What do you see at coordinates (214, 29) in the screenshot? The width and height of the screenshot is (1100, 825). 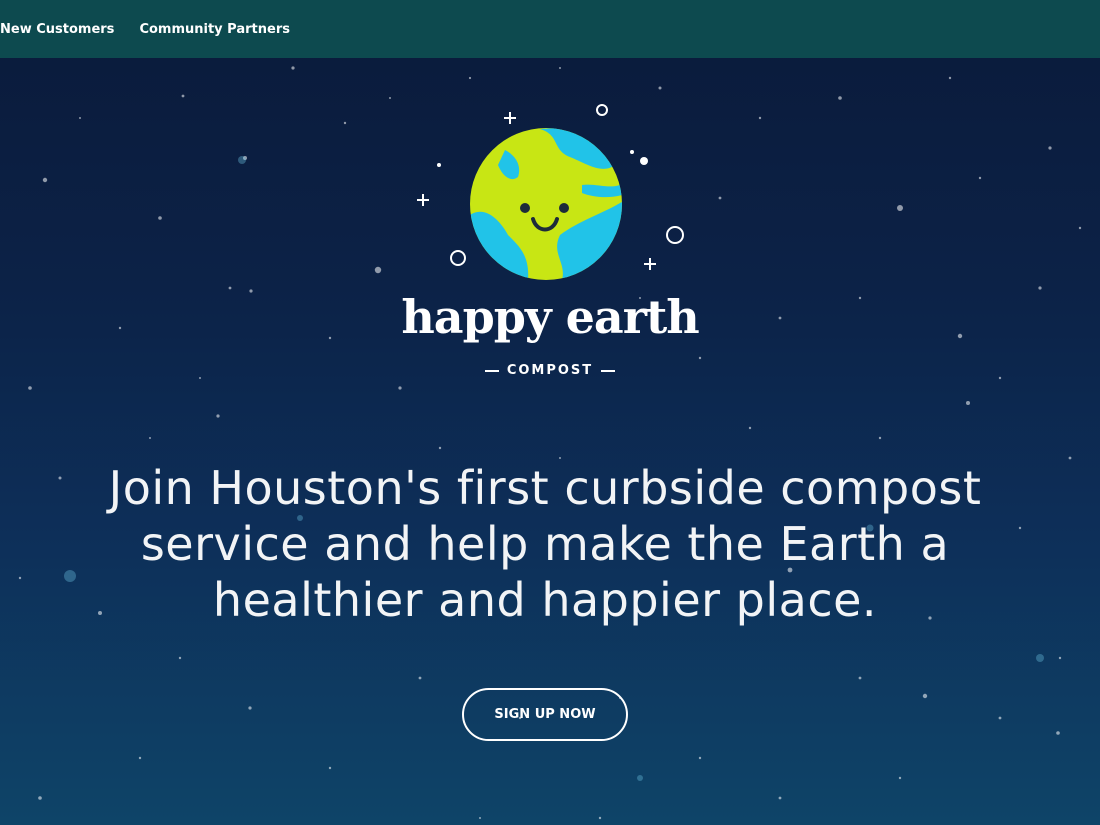 I see `nav-link-community-partners: Community Partners` at bounding box center [214, 29].